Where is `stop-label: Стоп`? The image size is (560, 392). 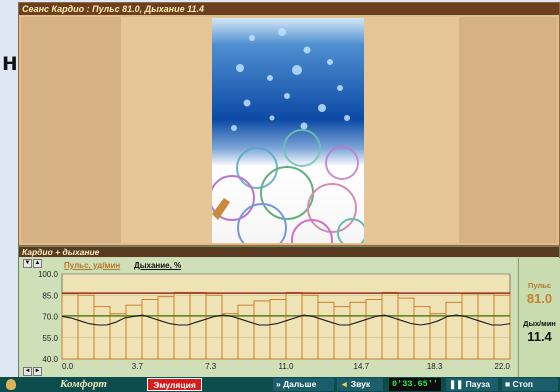 stop-label: Стоп is located at coordinates (523, 384).